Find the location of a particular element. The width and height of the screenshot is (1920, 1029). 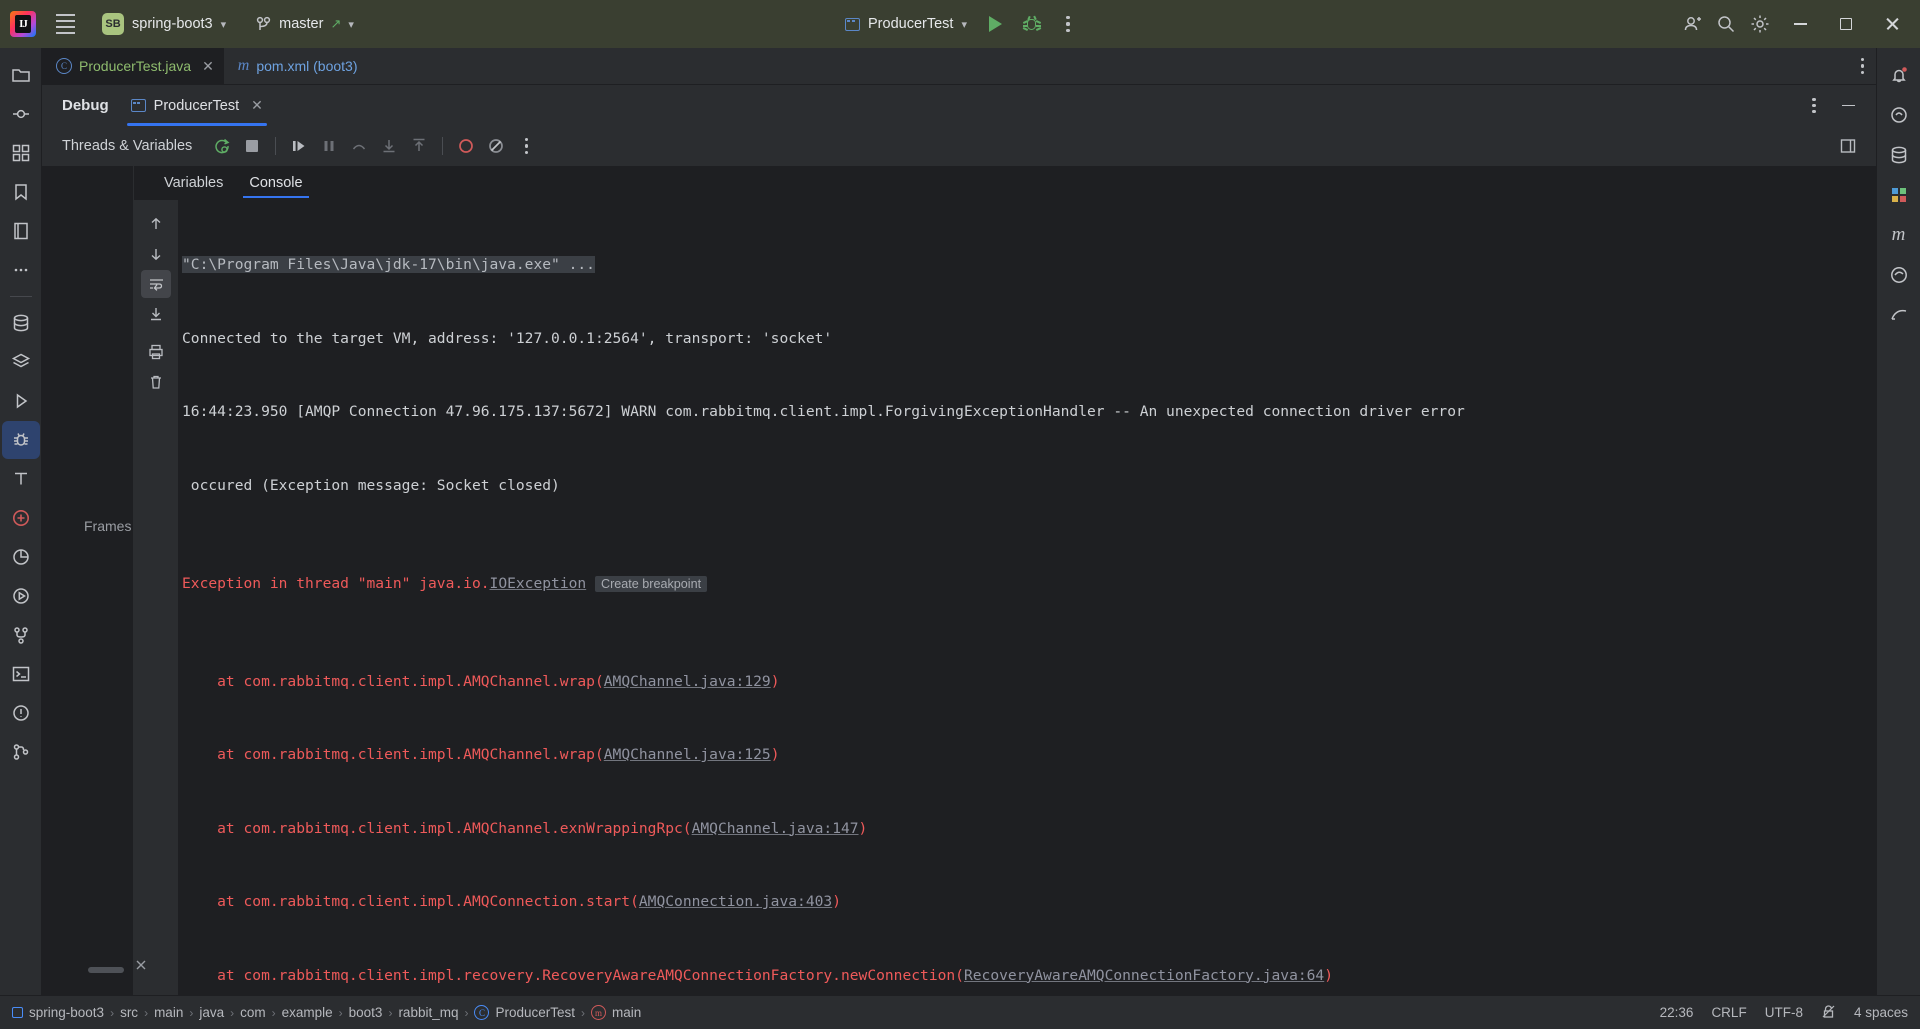

mute-breakpoints-button is located at coordinates (496, 146).